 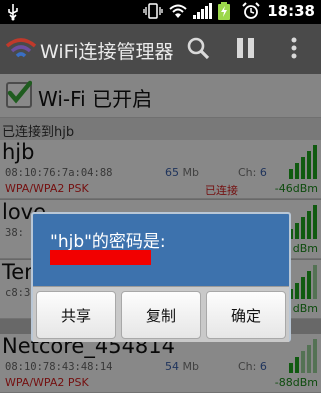 I want to click on dialog-button-bar: 共享 复制 确定, so click(x=161, y=314).